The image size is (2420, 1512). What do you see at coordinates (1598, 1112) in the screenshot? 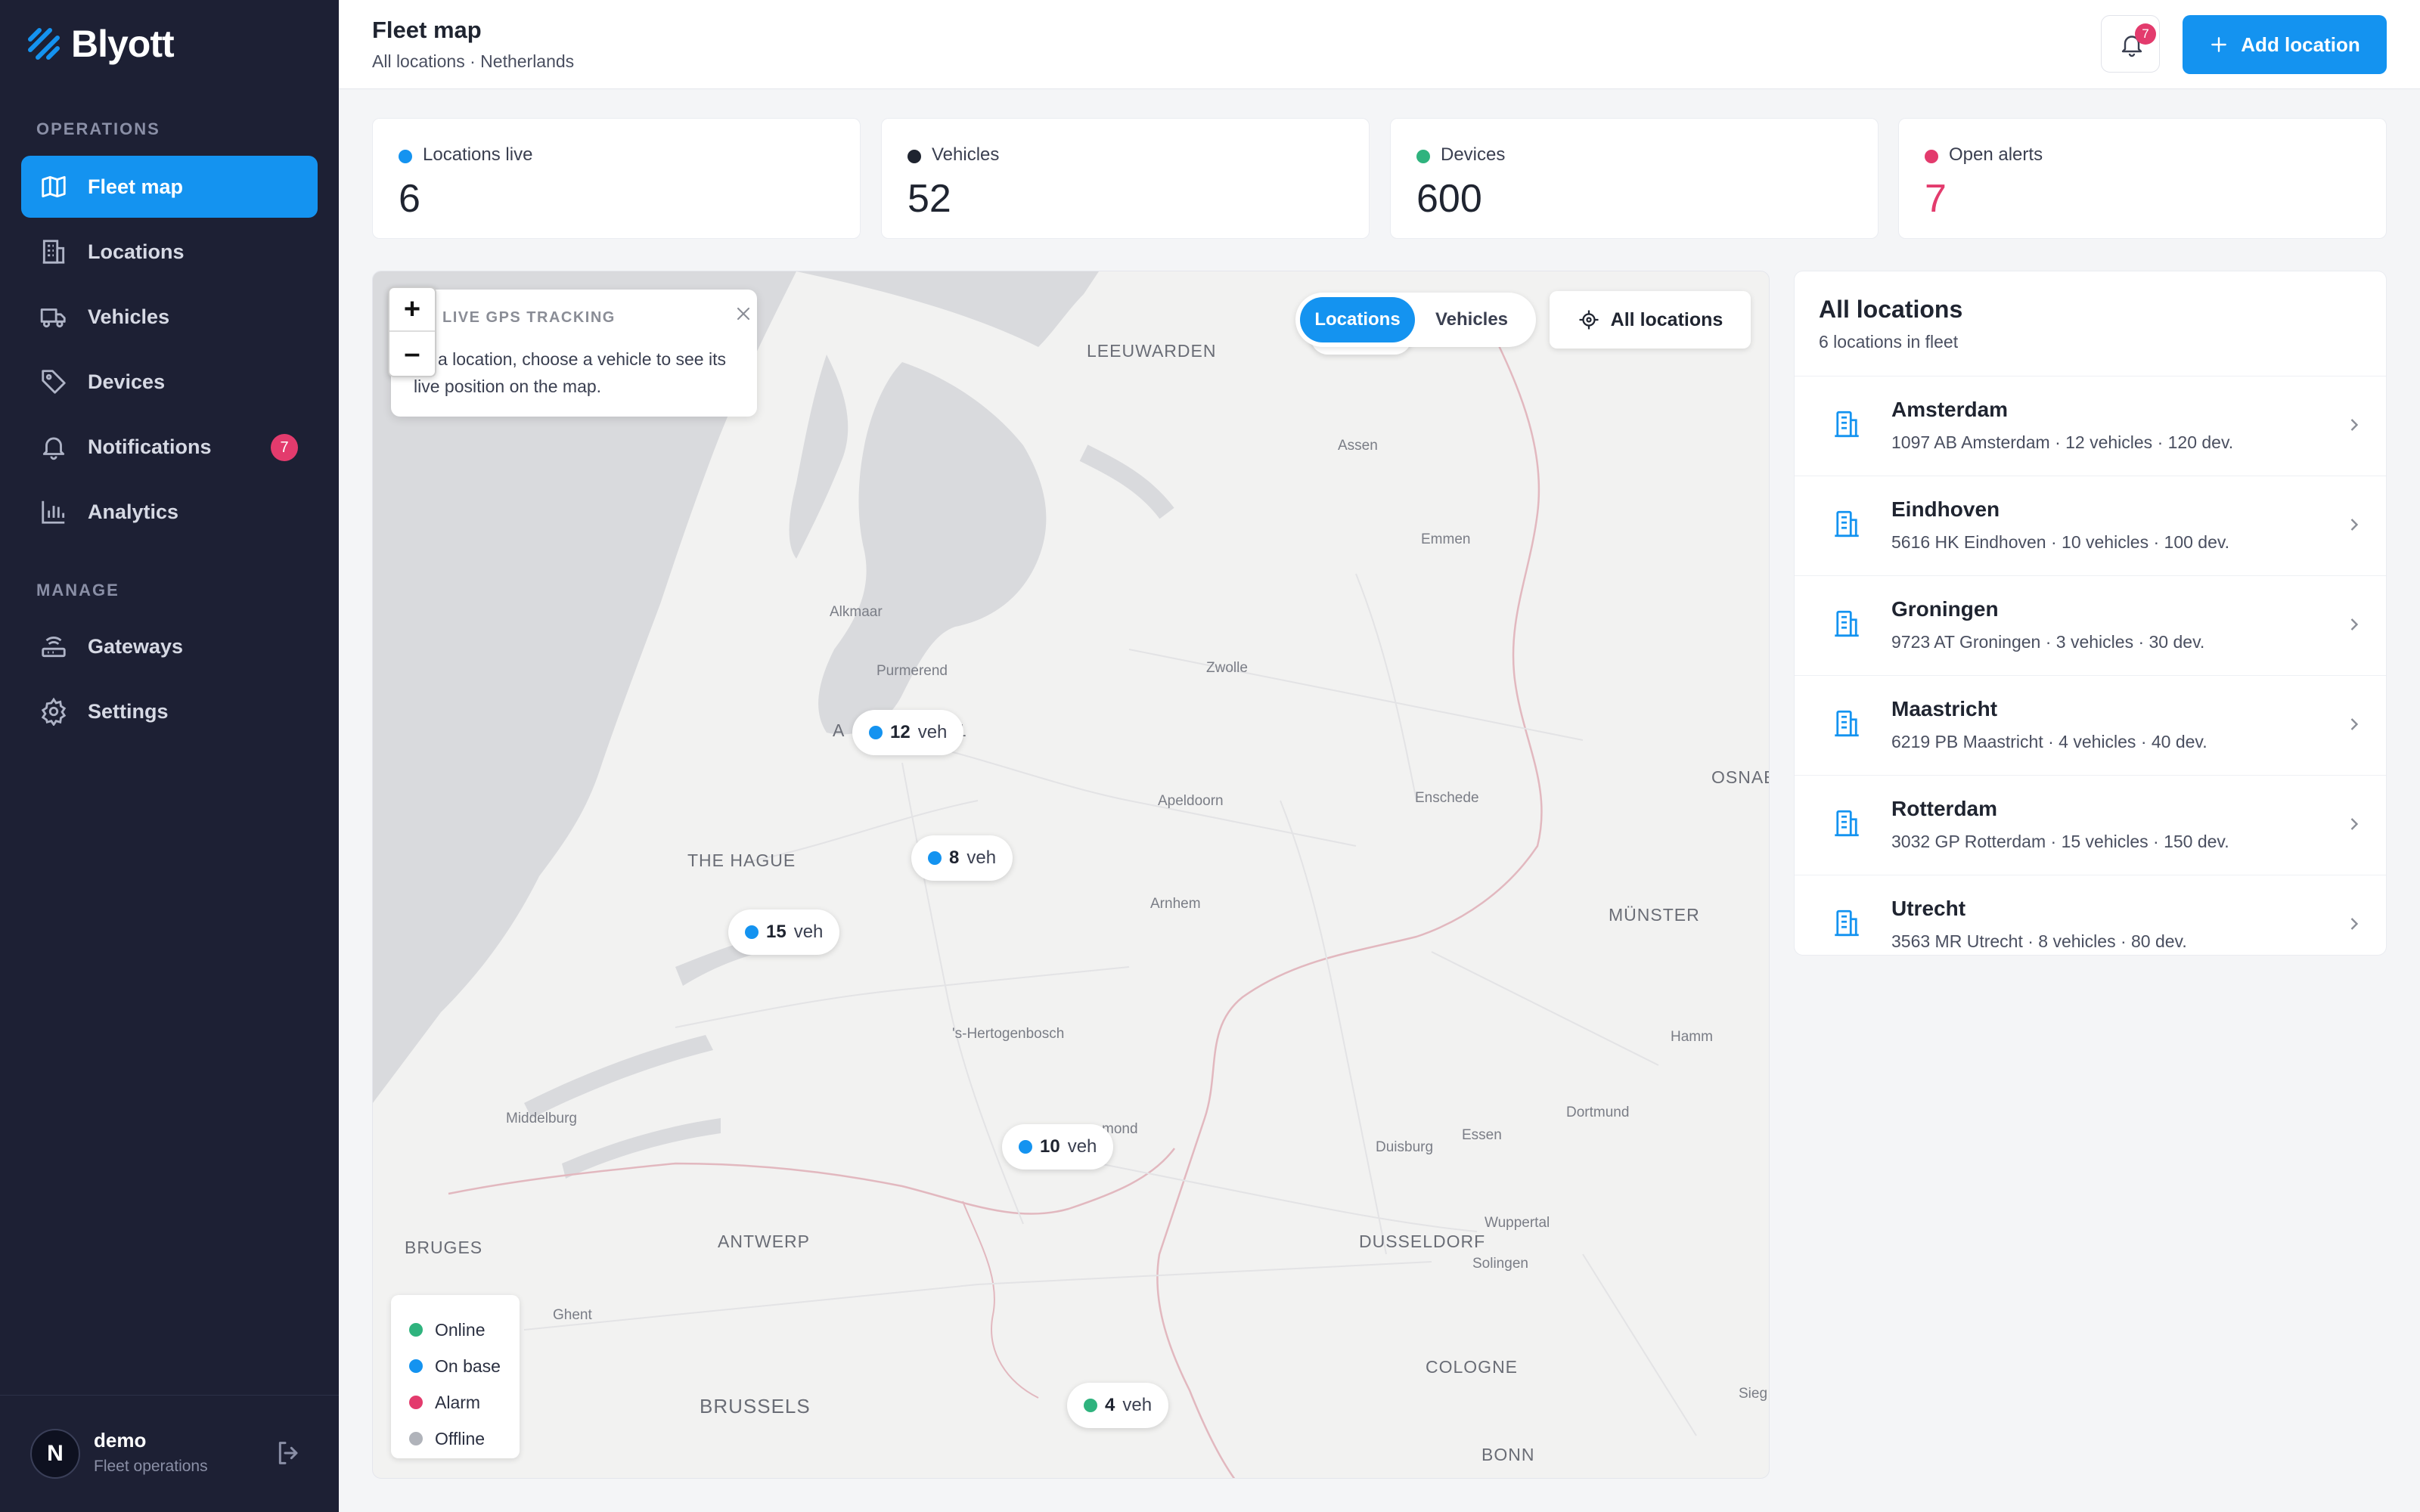
I see `map-label-dortmund: Dortmund` at bounding box center [1598, 1112].